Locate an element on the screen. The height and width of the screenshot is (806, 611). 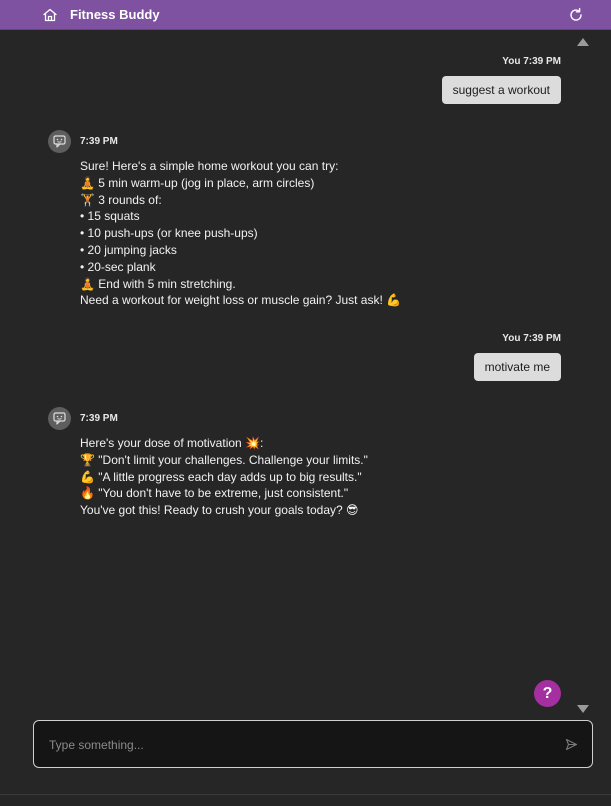
app-header: Fitness Buddy is located at coordinates (305, 15).